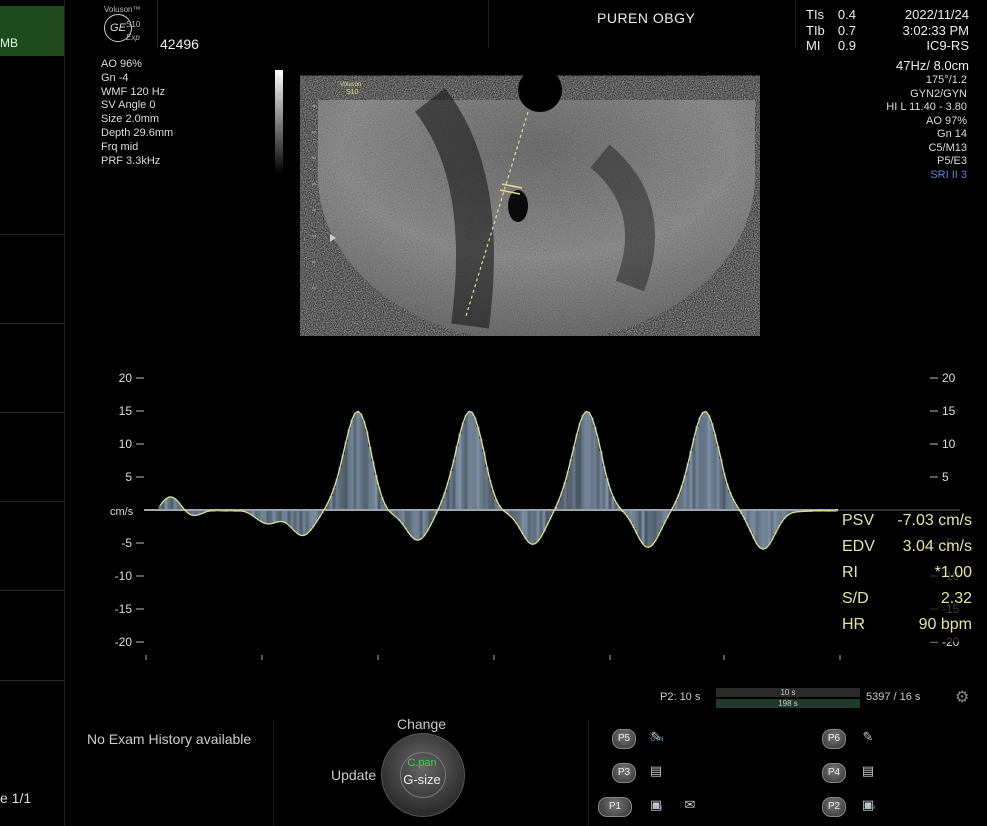  What do you see at coordinates (421, 724) in the screenshot?
I see `change-button: Change` at bounding box center [421, 724].